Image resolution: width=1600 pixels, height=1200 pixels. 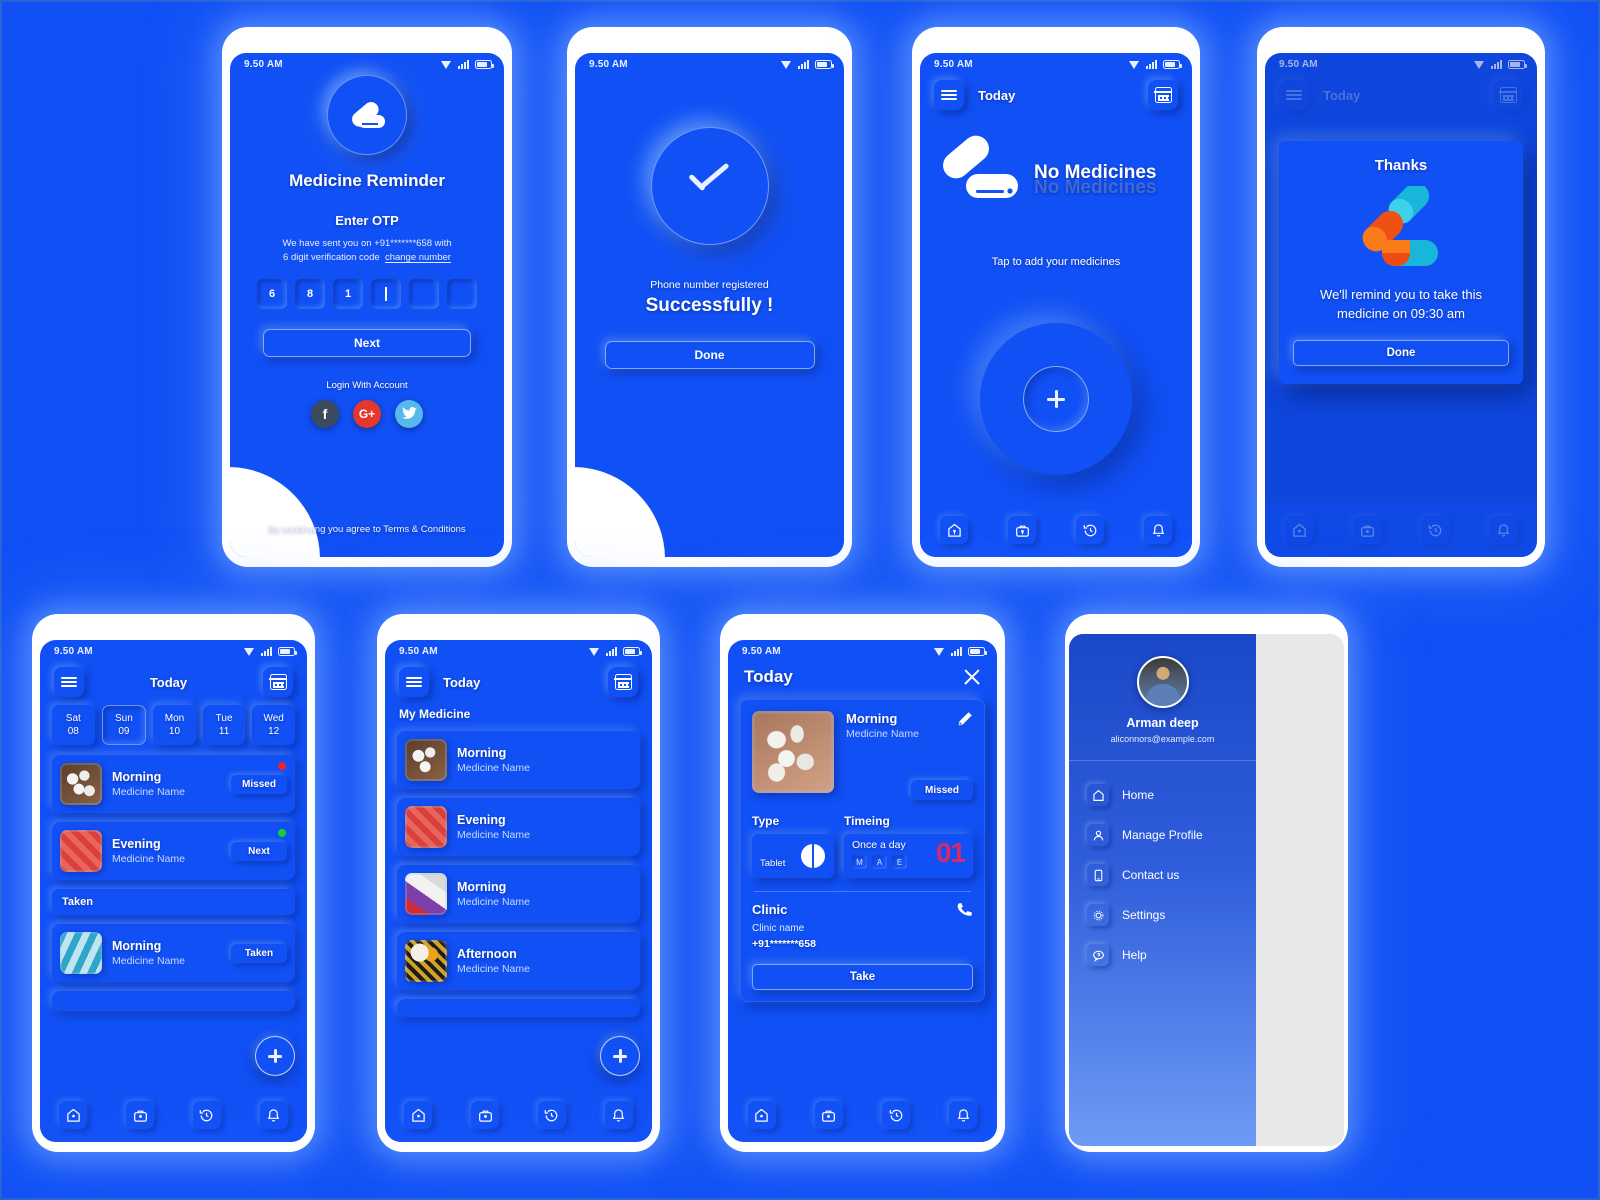 What do you see at coordinates (272, 294) in the screenshot?
I see `otp-digit-1: 6` at bounding box center [272, 294].